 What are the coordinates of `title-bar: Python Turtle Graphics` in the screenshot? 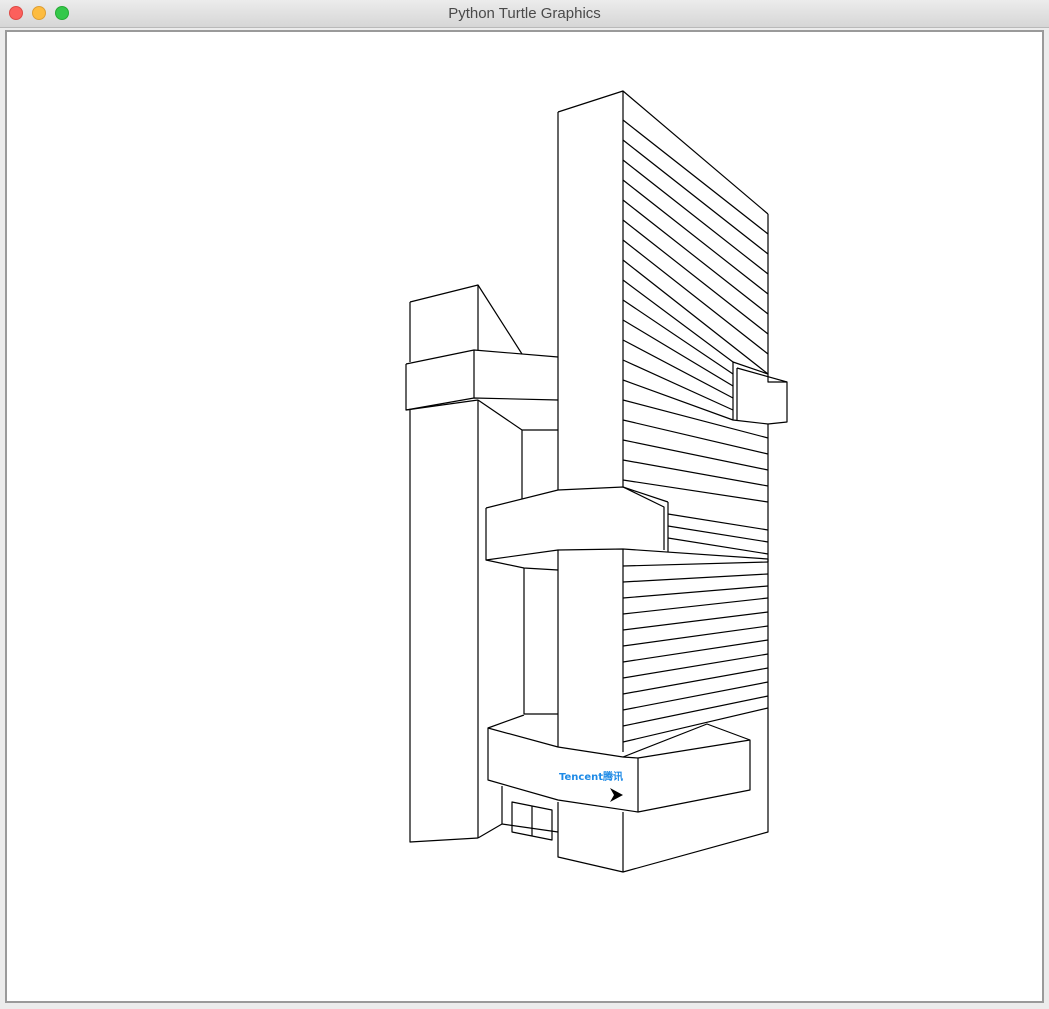 It's located at (524, 14).